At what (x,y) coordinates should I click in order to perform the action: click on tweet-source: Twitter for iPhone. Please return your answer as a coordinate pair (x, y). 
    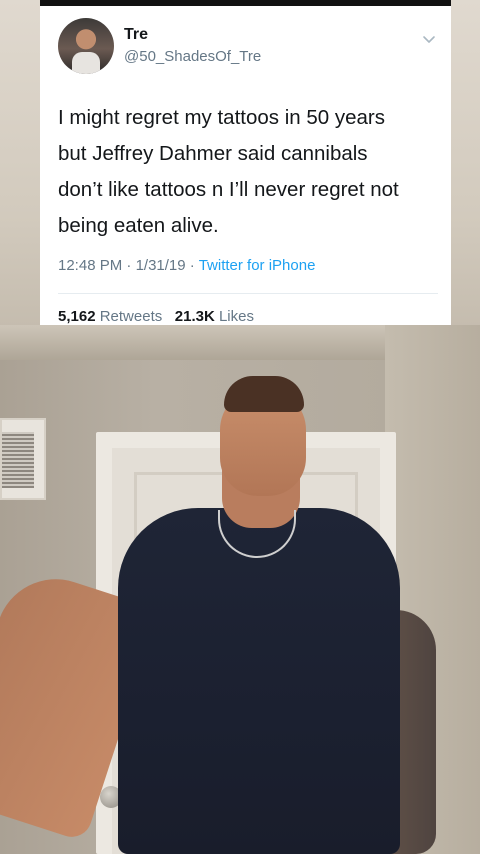
    Looking at the image, I should click on (257, 265).